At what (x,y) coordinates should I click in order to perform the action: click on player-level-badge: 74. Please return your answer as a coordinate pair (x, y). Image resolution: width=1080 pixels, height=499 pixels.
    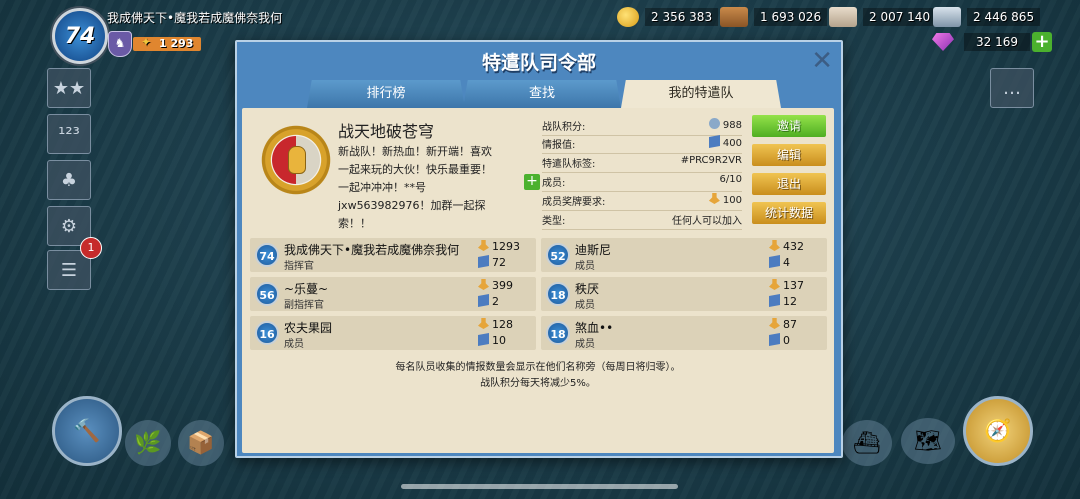
    Looking at the image, I should click on (80, 36).